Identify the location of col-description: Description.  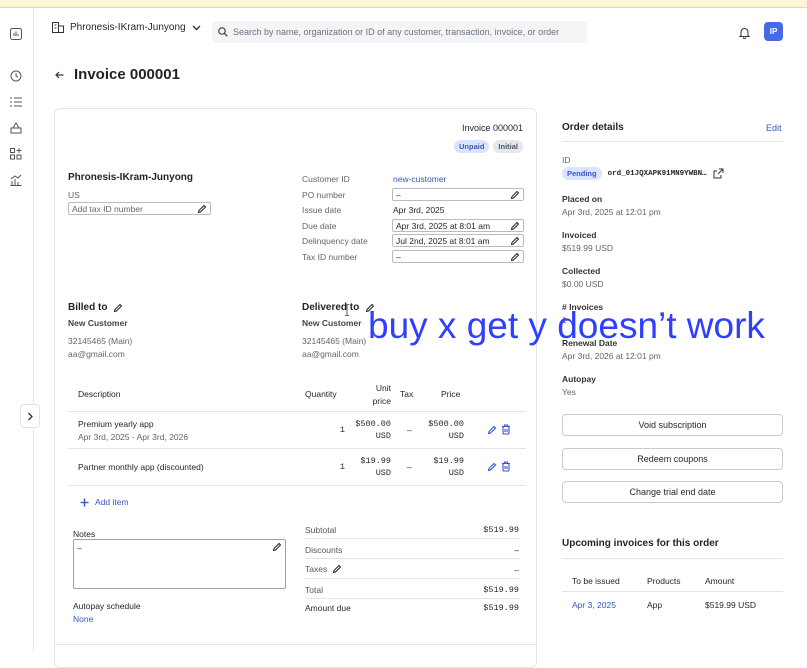
(99, 394).